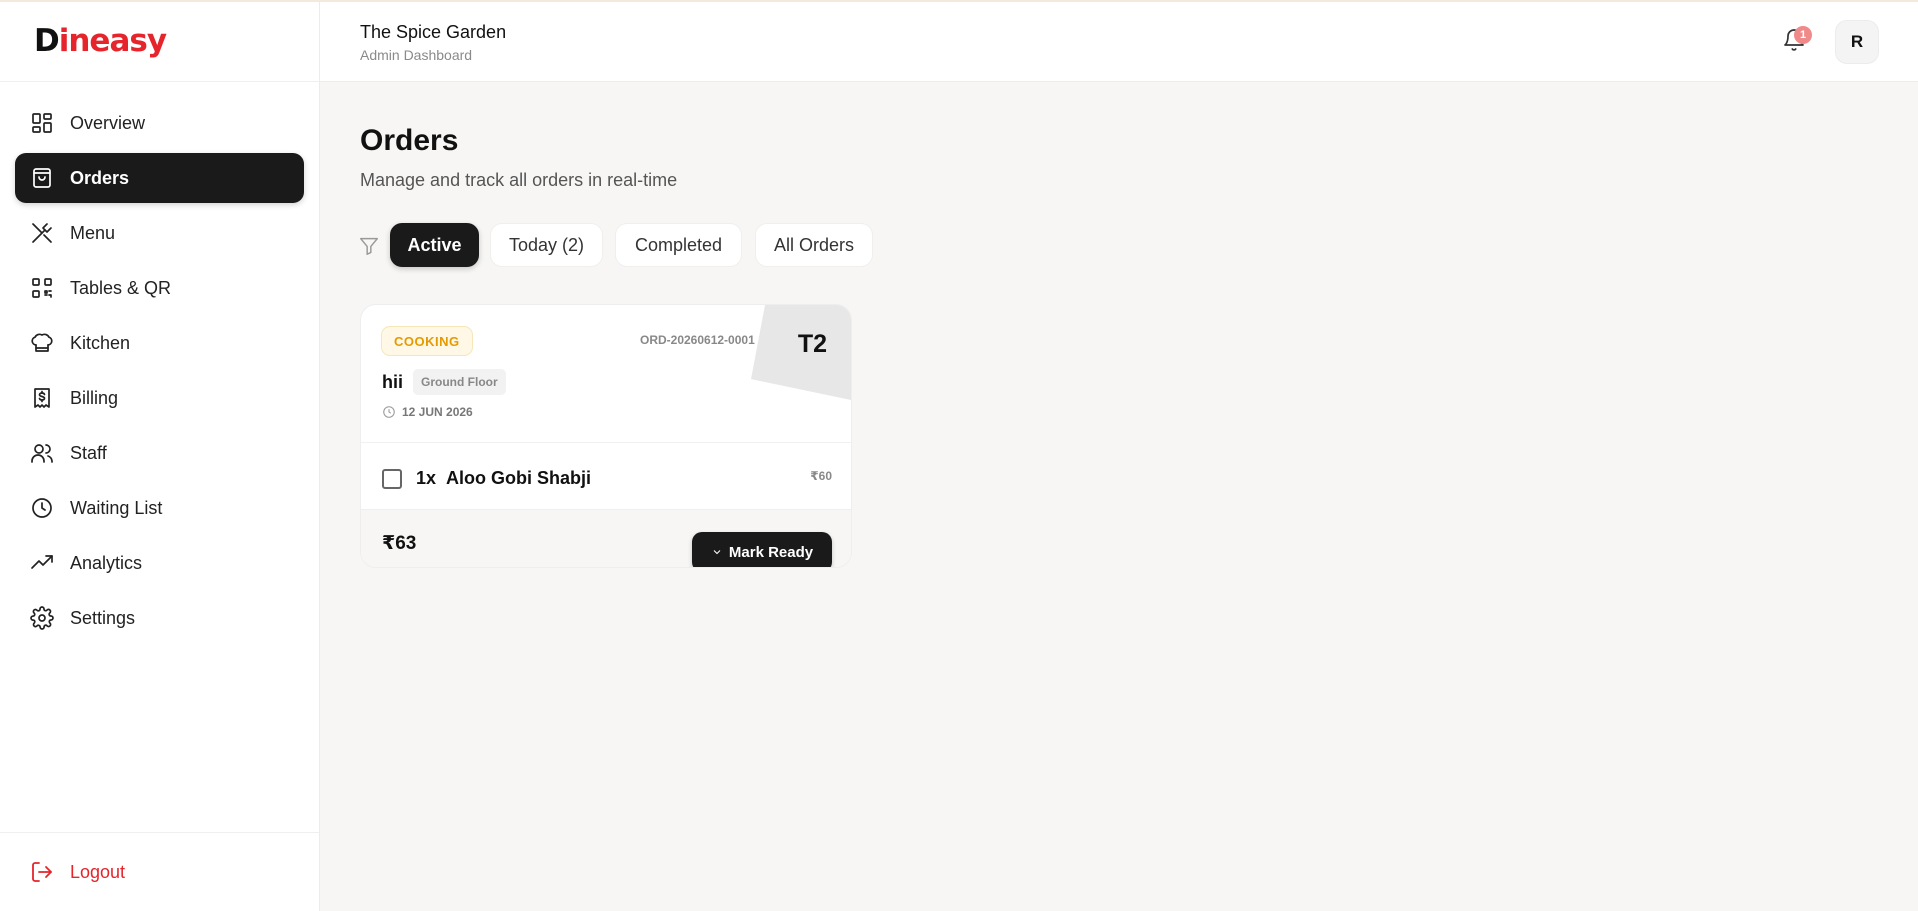  What do you see at coordinates (399, 543) in the screenshot?
I see `order-total: ₹63` at bounding box center [399, 543].